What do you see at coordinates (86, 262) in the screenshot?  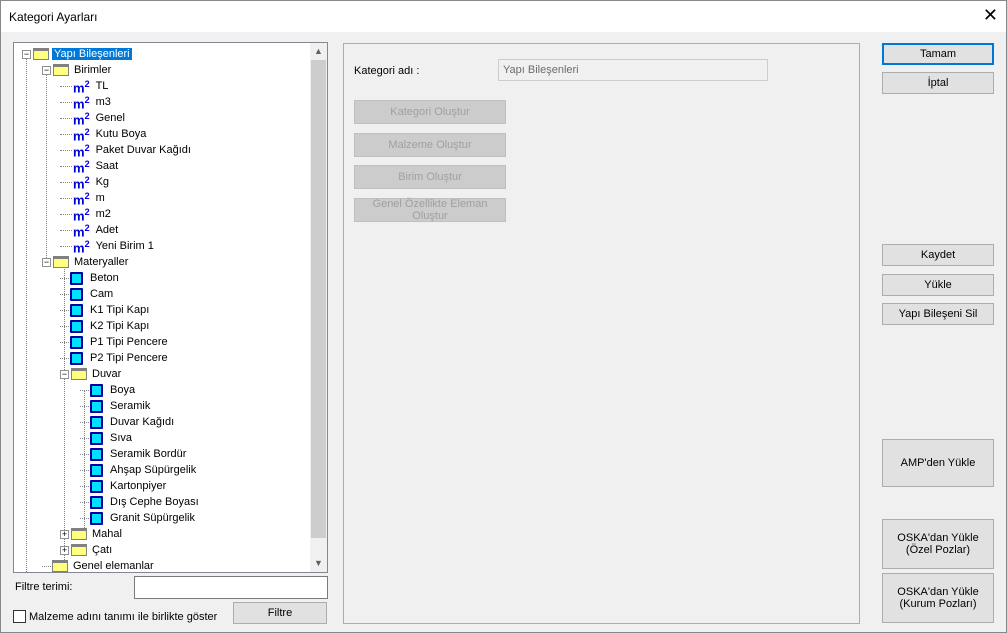 I see `tree-item: − Materyaller` at bounding box center [86, 262].